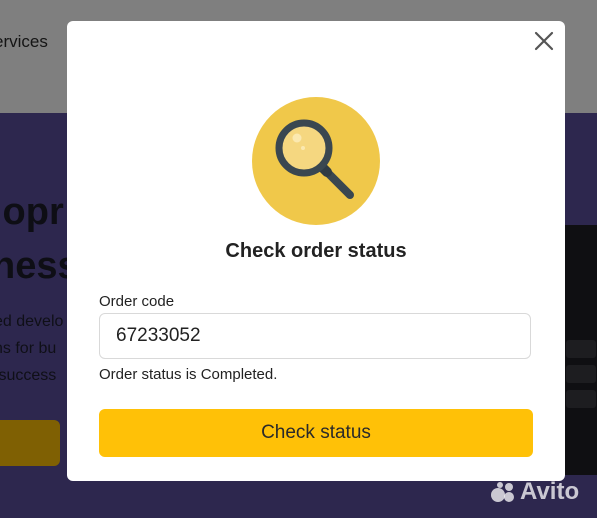 The width and height of the screenshot is (597, 518). I want to click on close-button, so click(544, 41).